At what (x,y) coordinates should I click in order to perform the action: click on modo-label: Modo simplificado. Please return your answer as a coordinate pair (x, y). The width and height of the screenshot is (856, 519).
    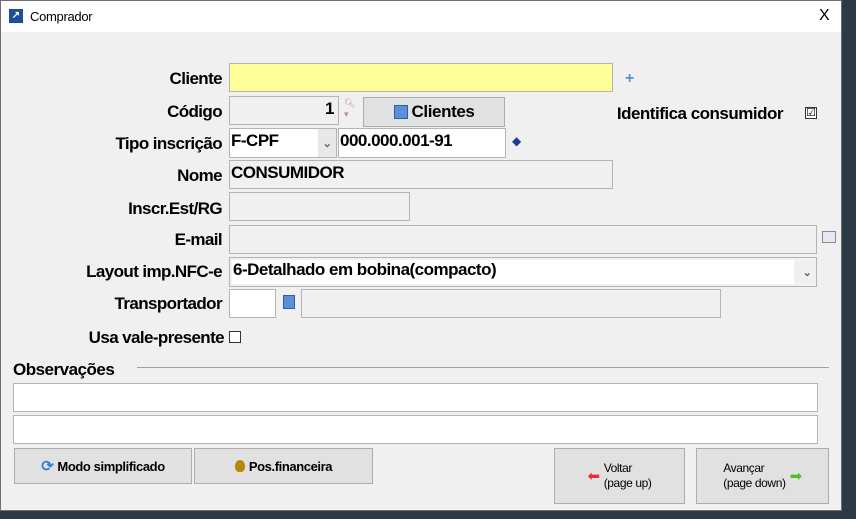
    Looking at the image, I should click on (111, 466).